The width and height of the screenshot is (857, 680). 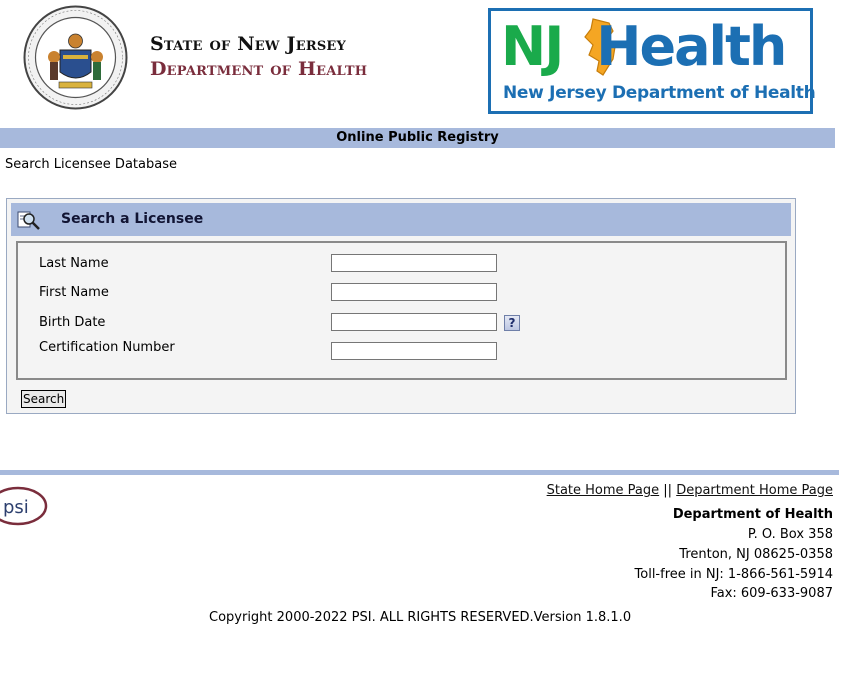 I want to click on certification-number-input, so click(x=414, y=351).